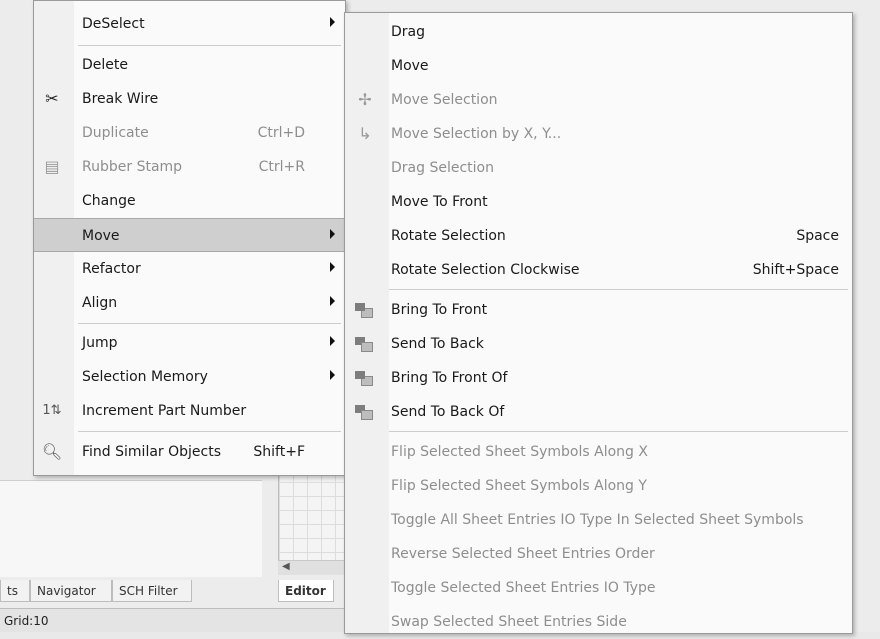 This screenshot has width=880, height=639. Describe the element at coordinates (523, 554) in the screenshot. I see `menu-item-label: Reverse Selected Sheet Entries Order` at that location.